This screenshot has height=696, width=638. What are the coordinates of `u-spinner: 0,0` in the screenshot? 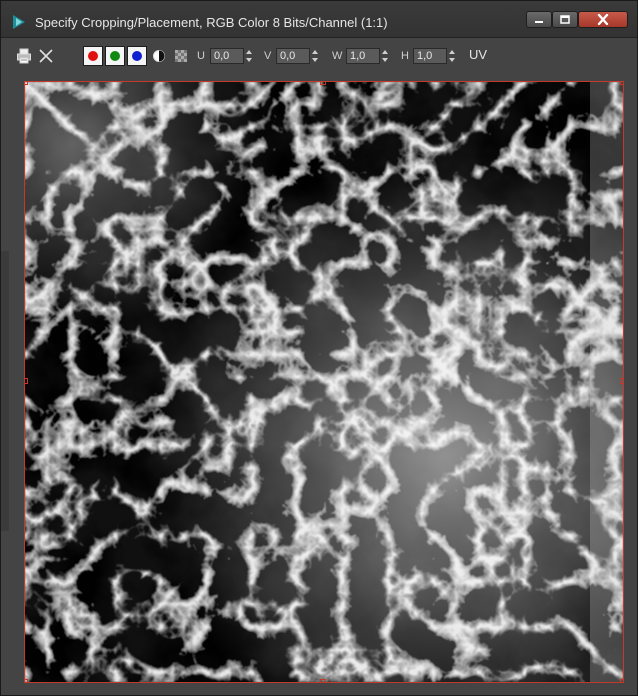 It's located at (232, 56).